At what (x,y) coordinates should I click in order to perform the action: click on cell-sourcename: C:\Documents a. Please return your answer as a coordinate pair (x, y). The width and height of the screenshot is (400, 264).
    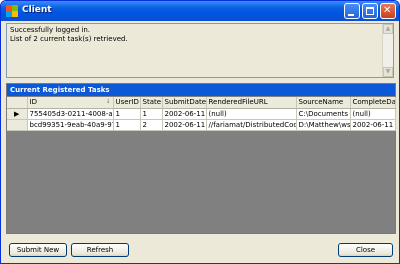
    Looking at the image, I should click on (323, 114).